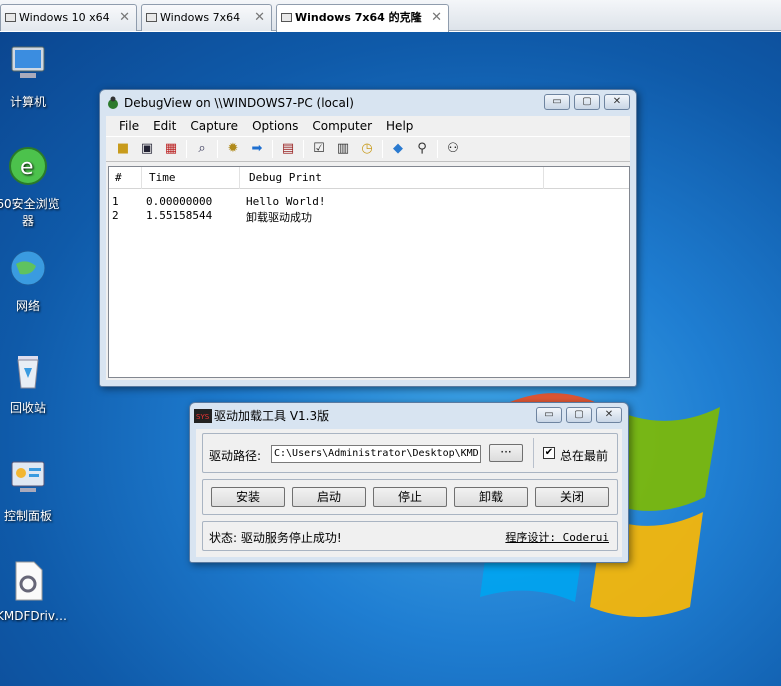 The height and width of the screenshot is (686, 781). What do you see at coordinates (28, 62) in the screenshot?
I see `computer-icon` at bounding box center [28, 62].